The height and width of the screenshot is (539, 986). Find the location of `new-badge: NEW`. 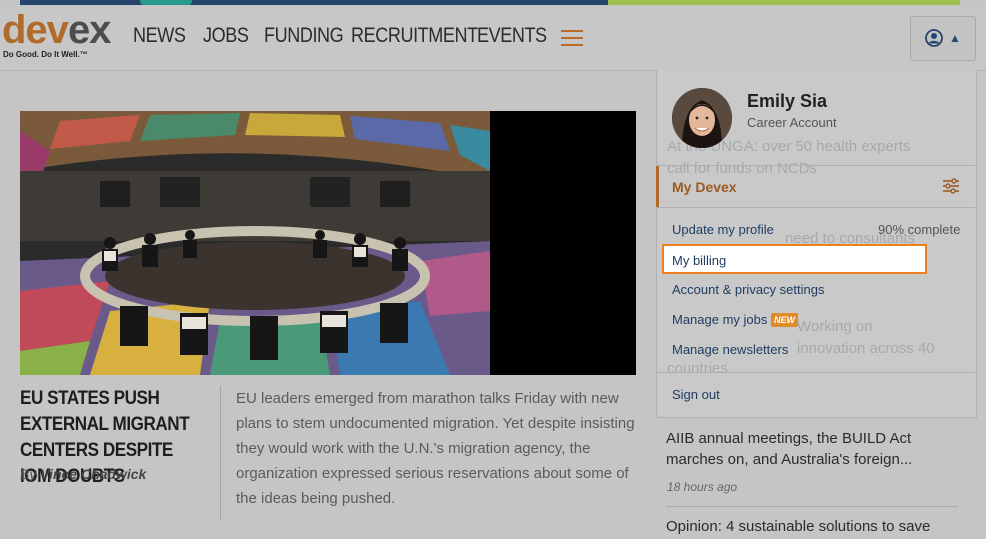

new-badge: NEW is located at coordinates (784, 320).